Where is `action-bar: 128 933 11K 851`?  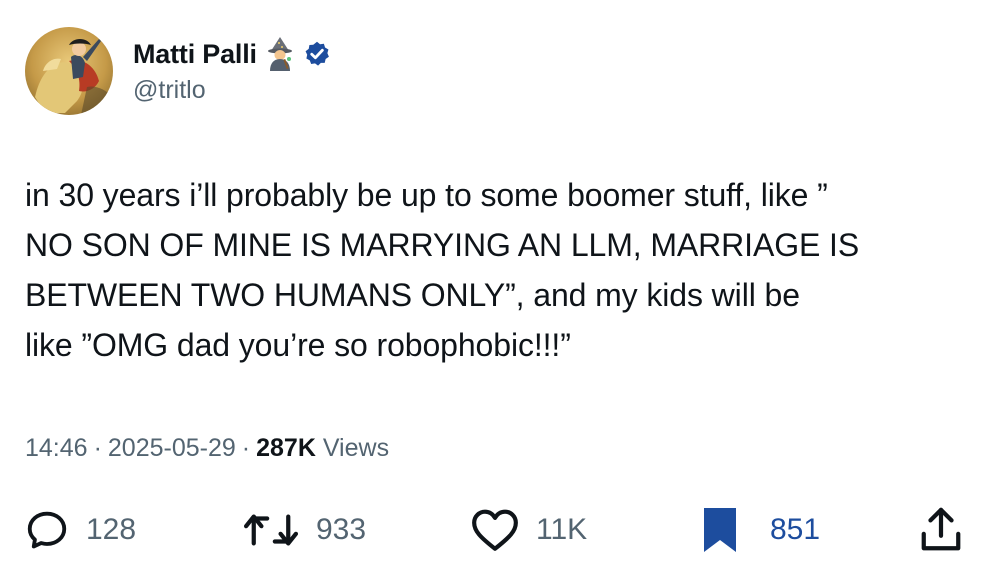
action-bar: 128 933 11K 851 is located at coordinates (500, 530).